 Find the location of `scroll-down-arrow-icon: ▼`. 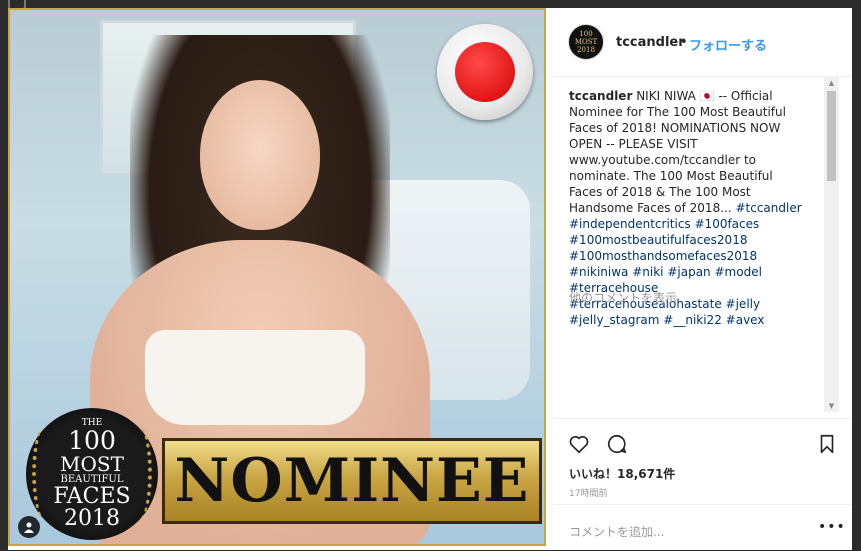

scroll-down-arrow-icon: ▼ is located at coordinates (831, 406).